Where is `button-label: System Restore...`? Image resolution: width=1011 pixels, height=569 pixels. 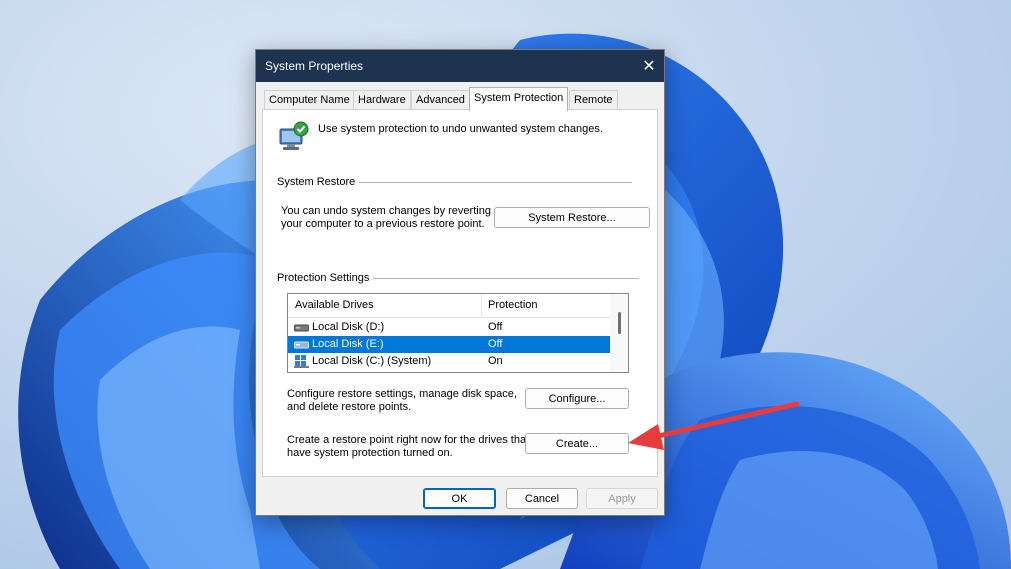
button-label: System Restore... is located at coordinates (572, 217).